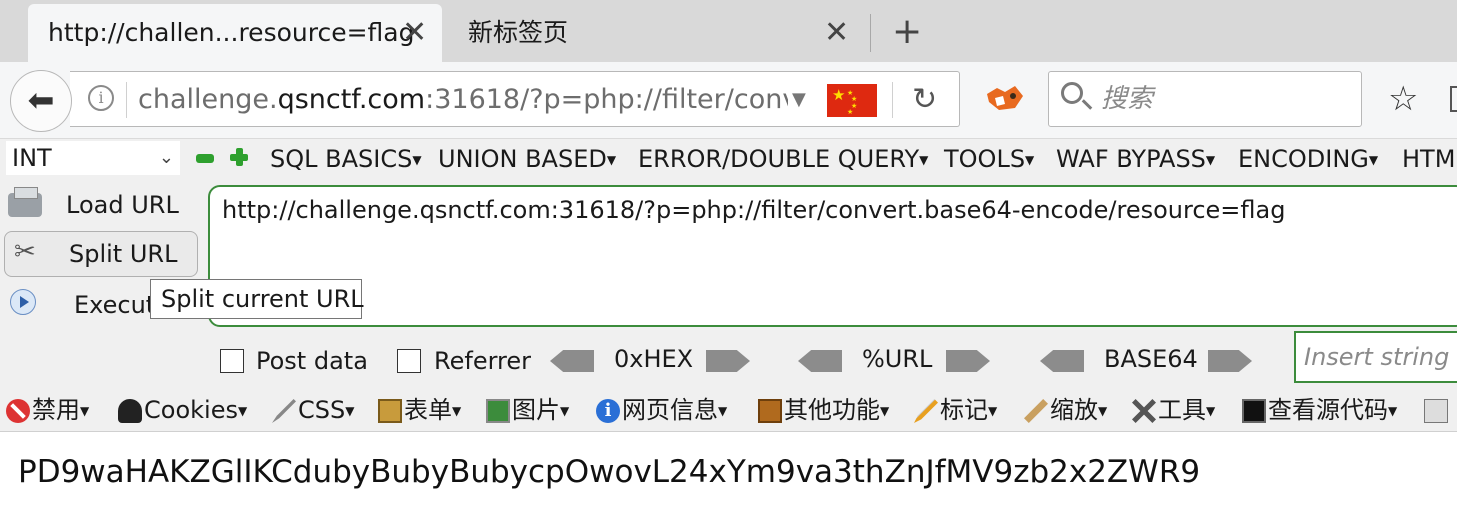 This screenshot has height=515, width=1457. I want to click on tools-icon, so click(1144, 411).